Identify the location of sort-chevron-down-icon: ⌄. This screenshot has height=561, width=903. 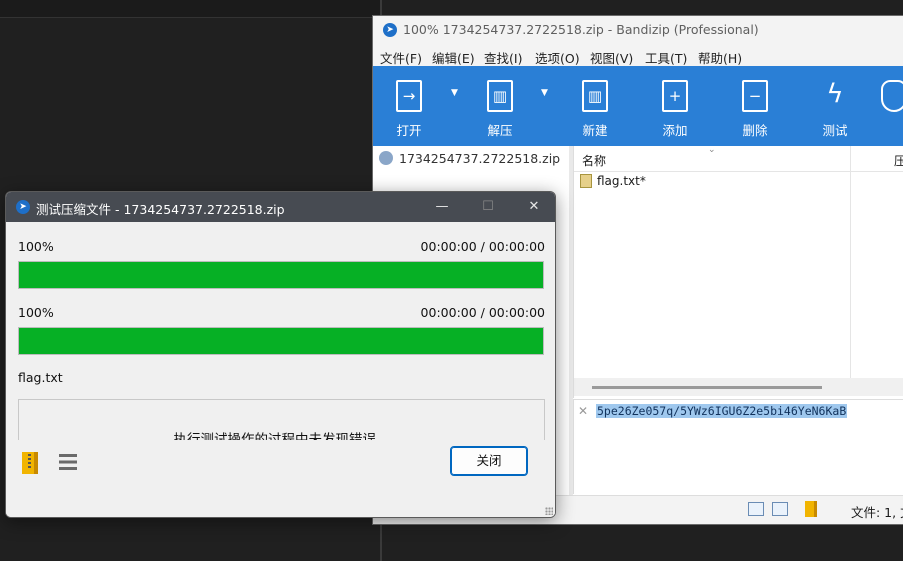
(712, 150).